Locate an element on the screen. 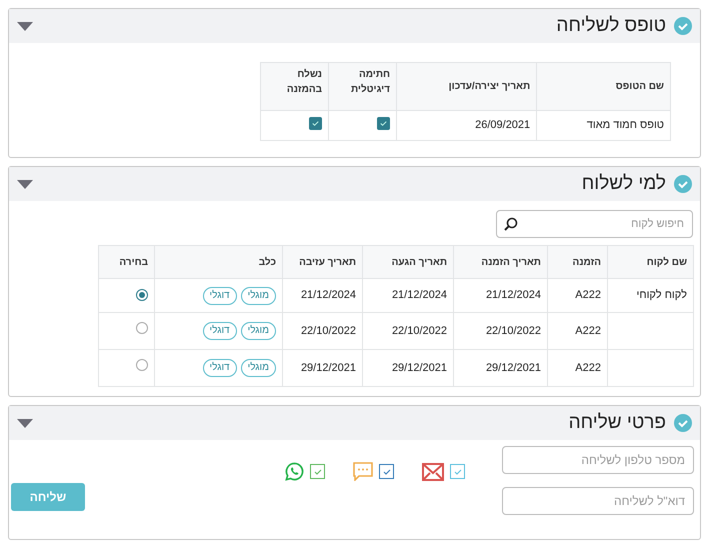 This screenshot has height=544, width=709. section-title: פרטי שליחה is located at coordinates (617, 422).